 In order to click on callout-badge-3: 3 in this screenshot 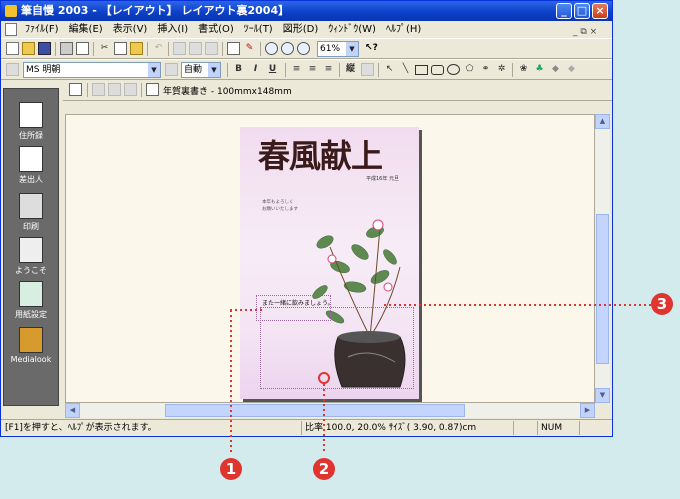, I will do `click(662, 304)`.